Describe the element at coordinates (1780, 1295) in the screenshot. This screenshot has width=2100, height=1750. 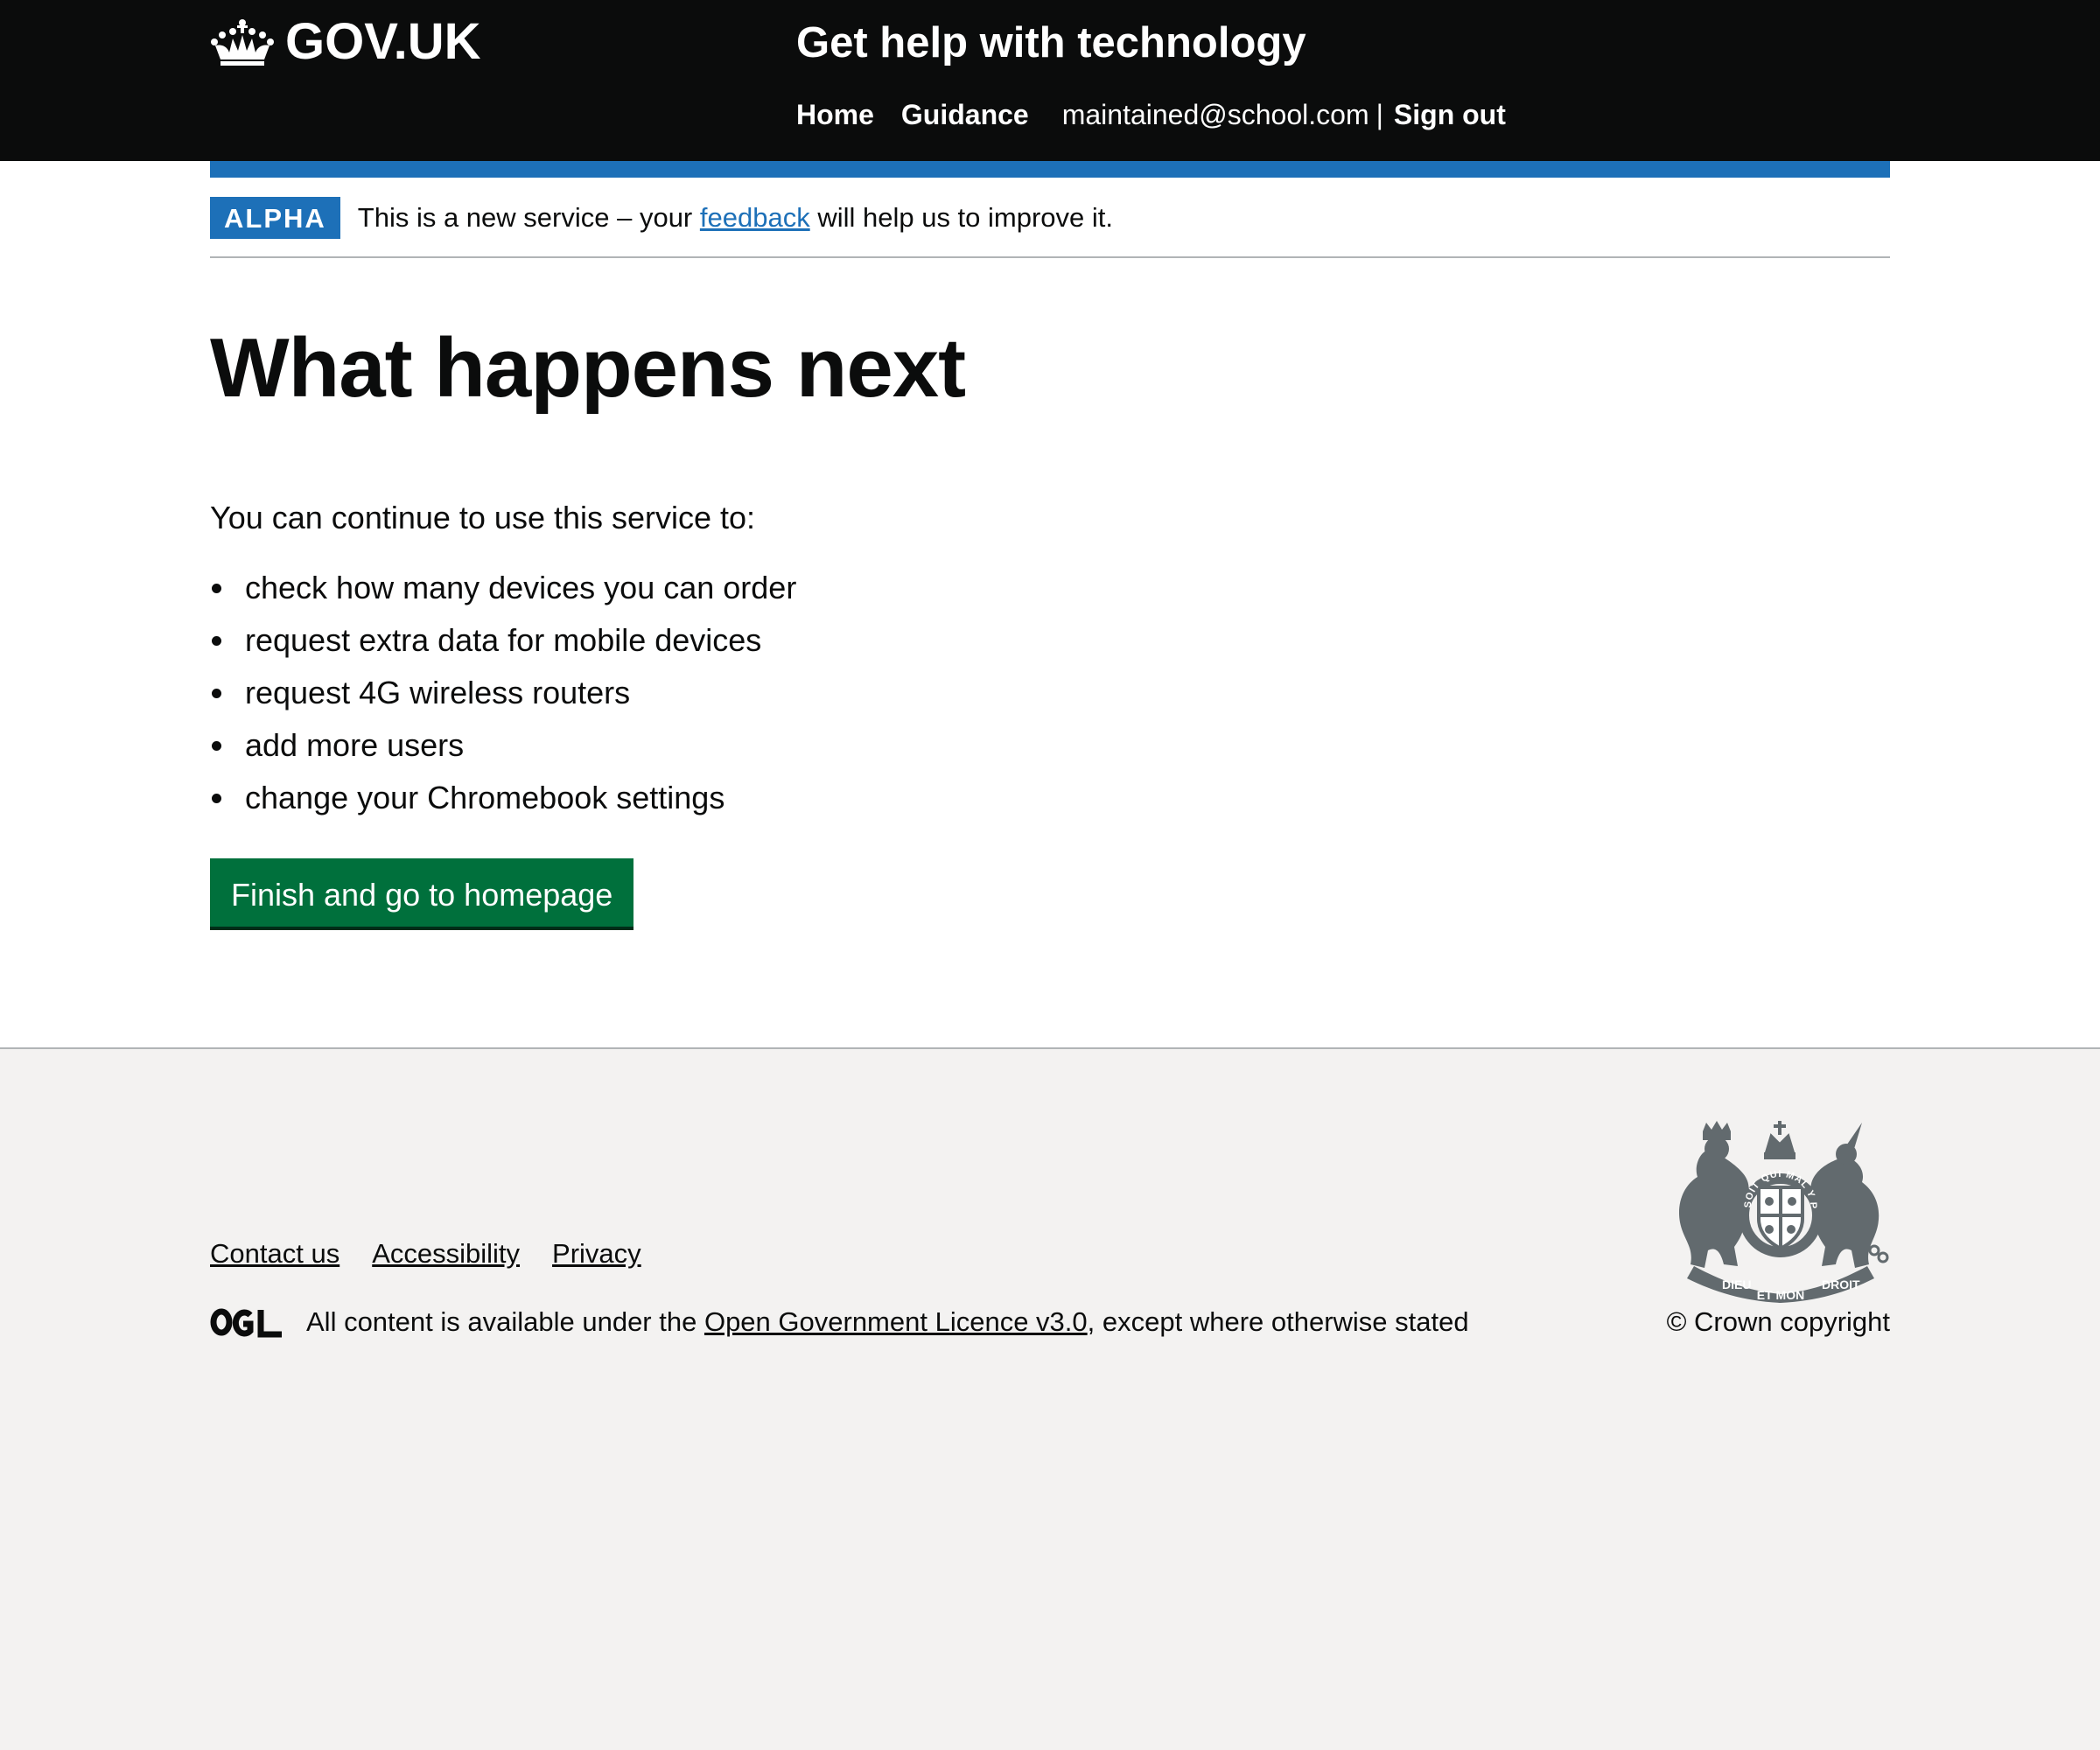
I see `crest-motto-mid: ET MON` at that location.